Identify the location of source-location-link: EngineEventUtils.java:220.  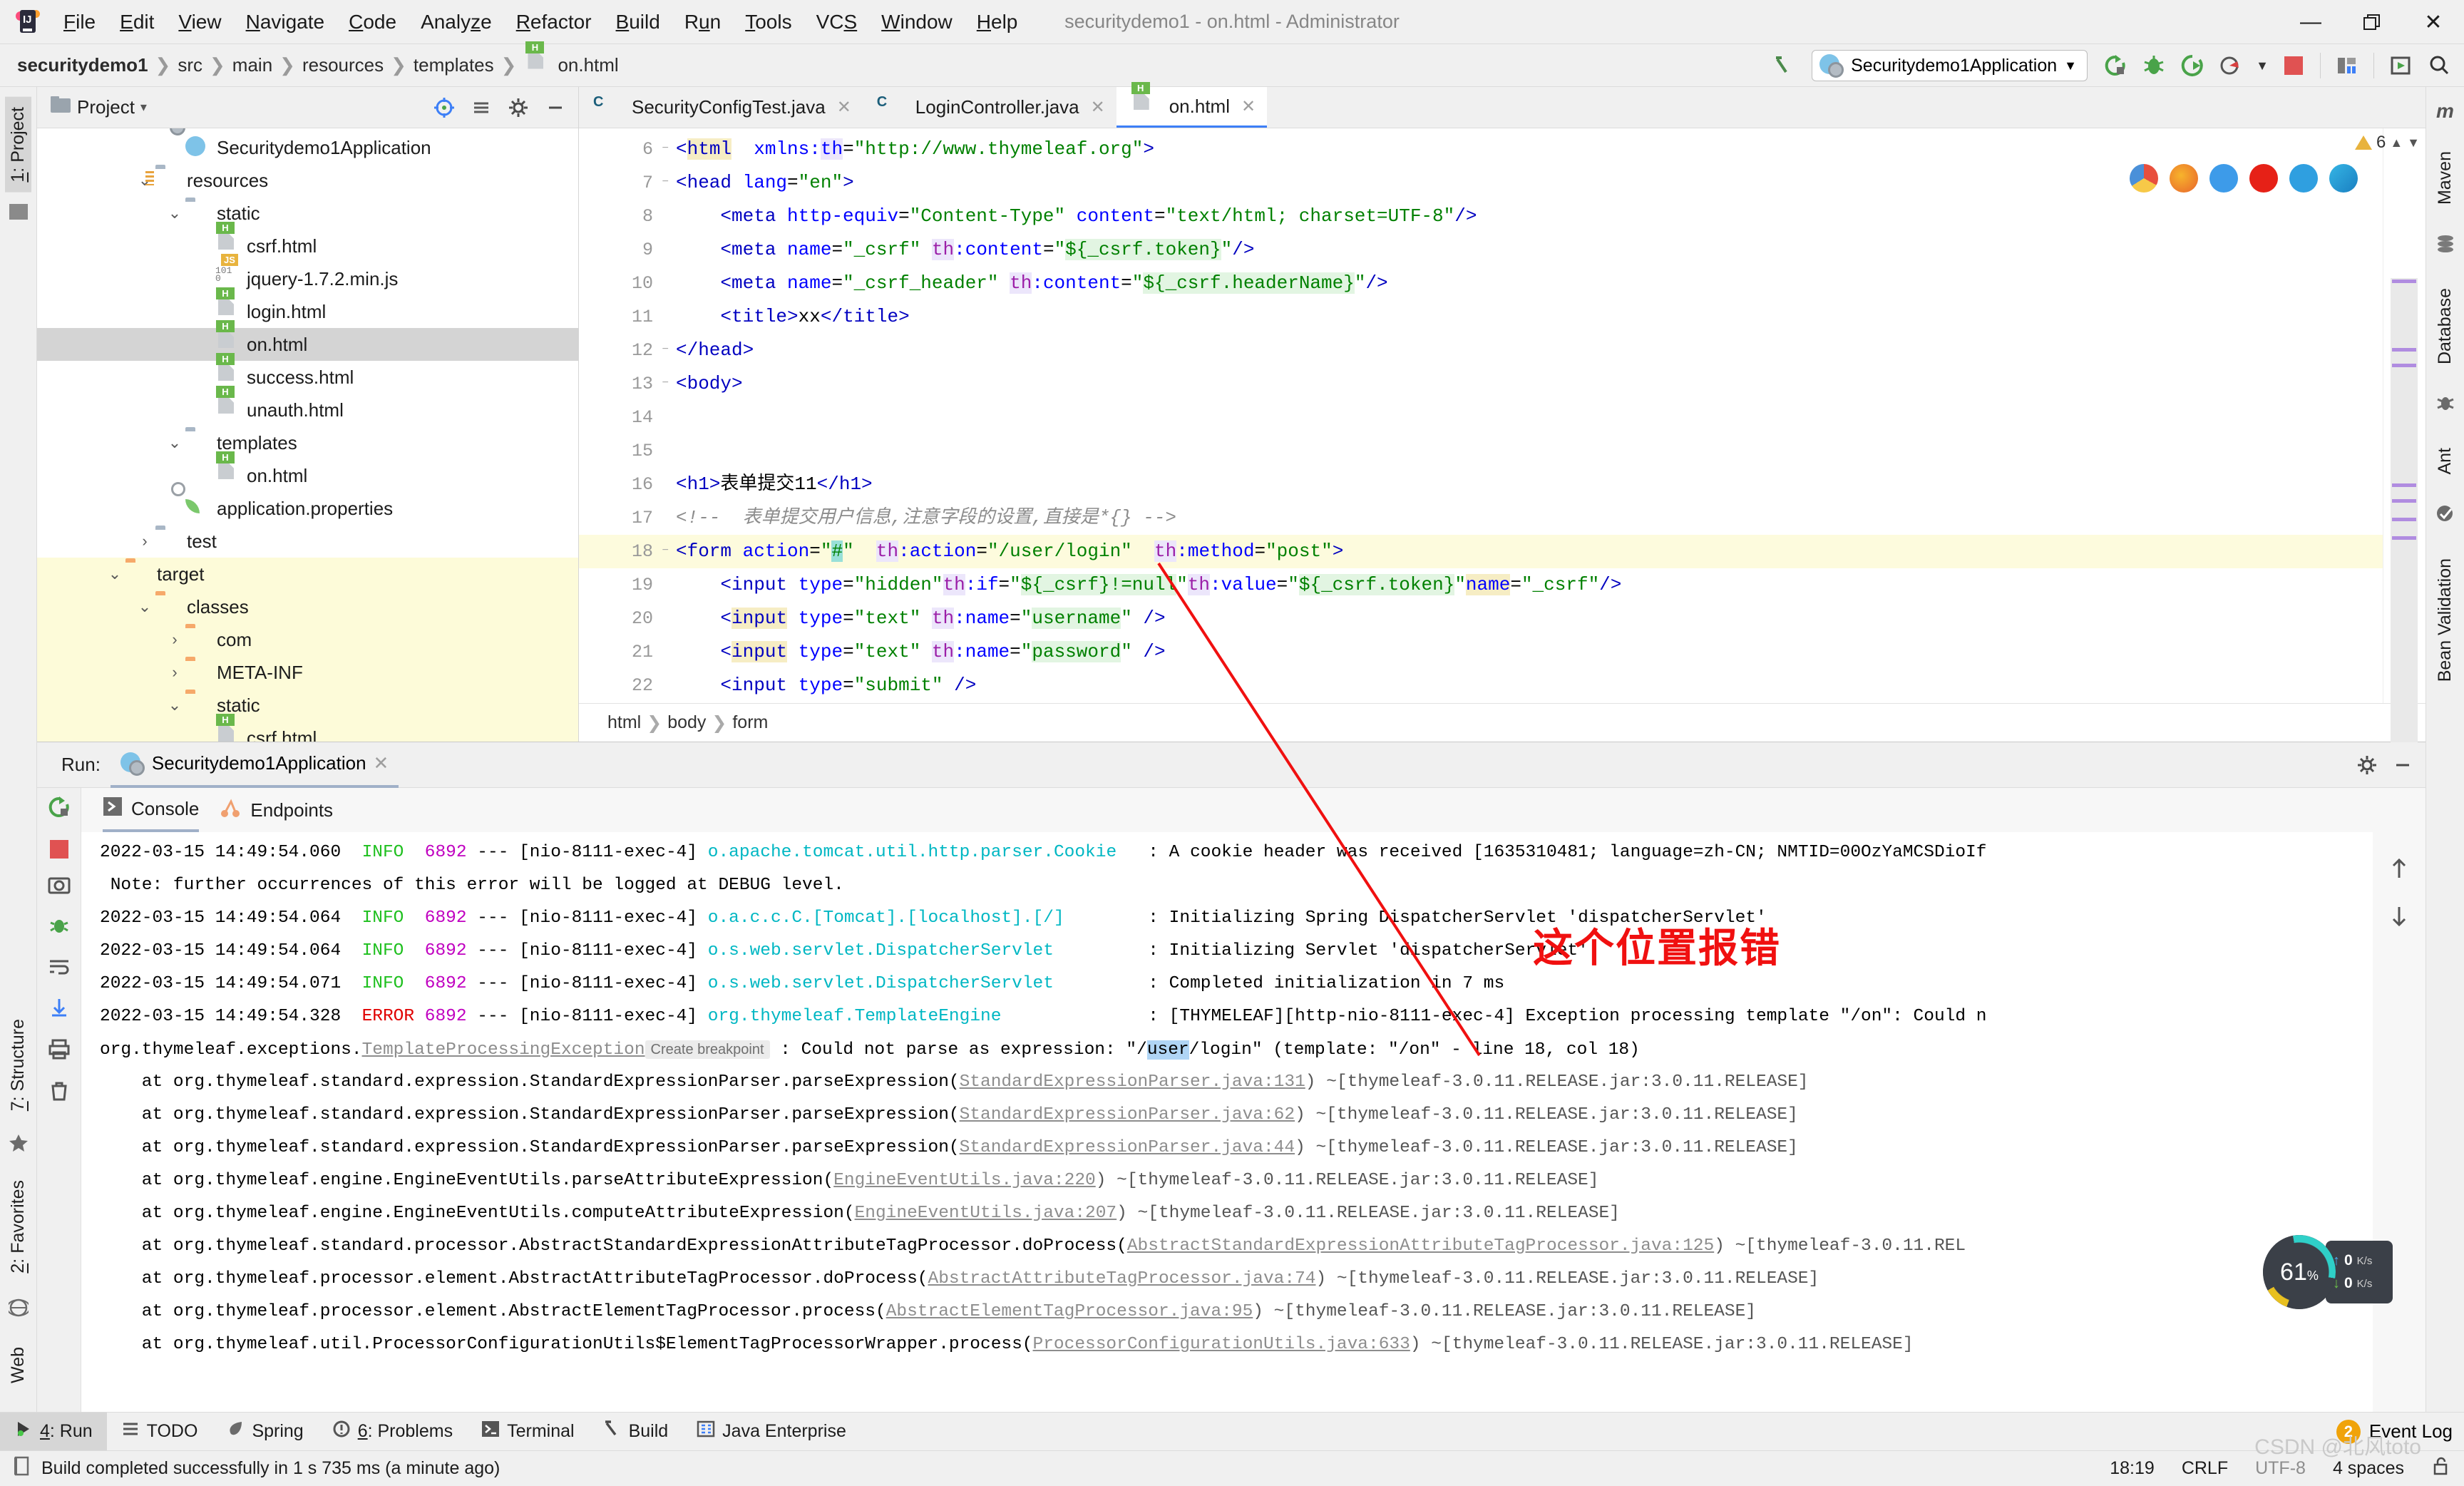
(964, 1180).